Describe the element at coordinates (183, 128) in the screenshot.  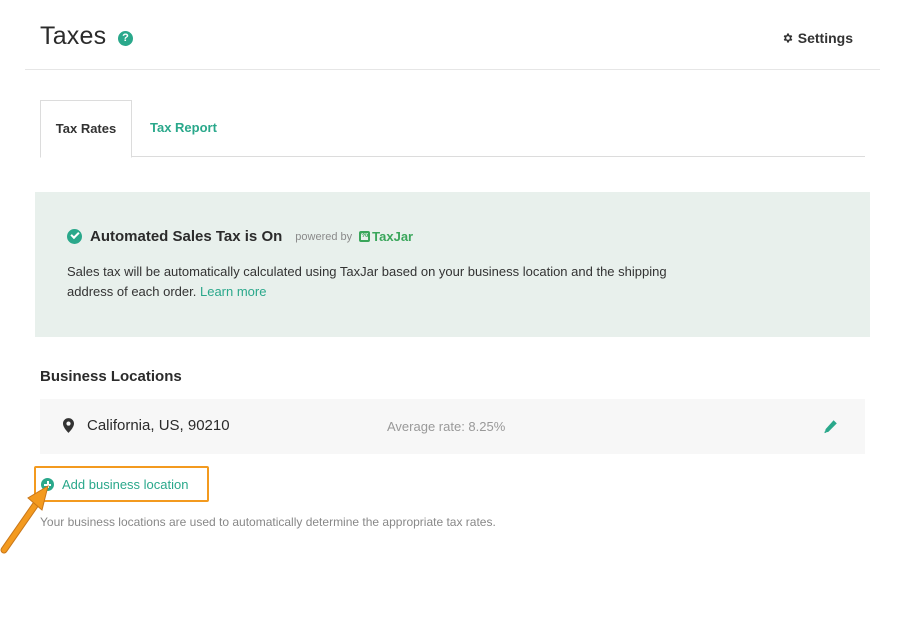
I see `tab-tax-report: Tax Report` at that location.